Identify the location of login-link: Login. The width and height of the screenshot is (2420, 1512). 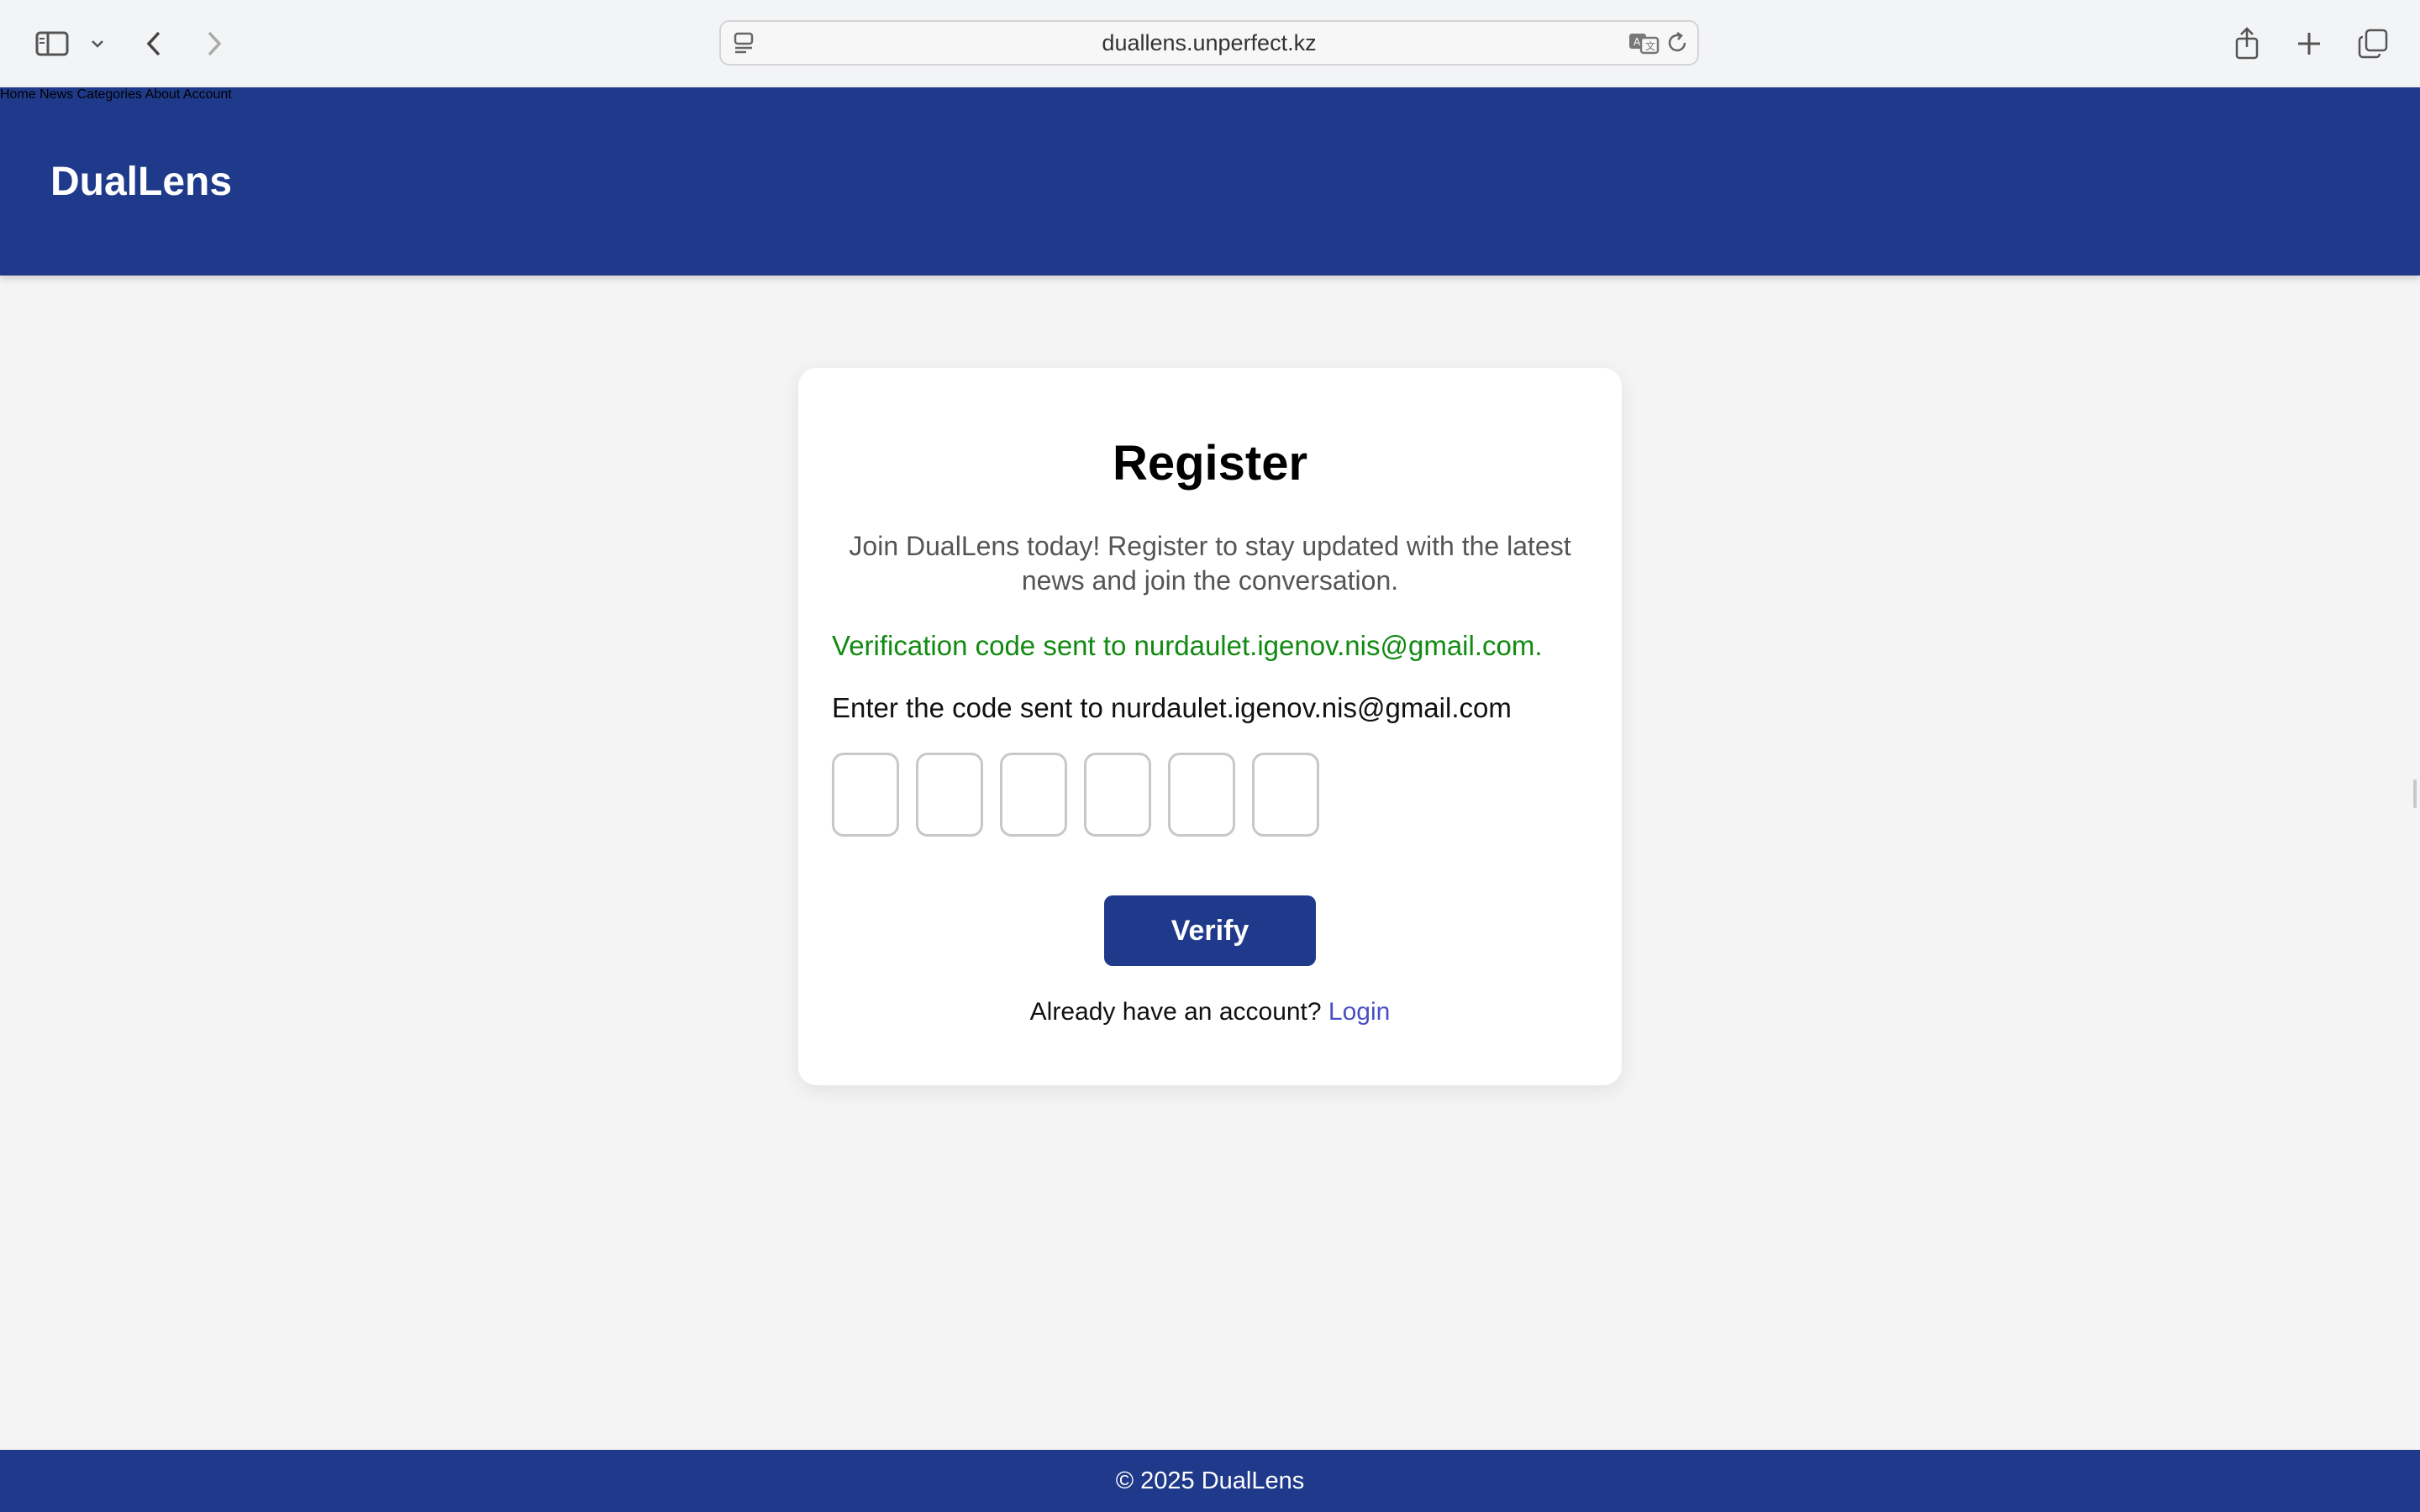
(1359, 1012).